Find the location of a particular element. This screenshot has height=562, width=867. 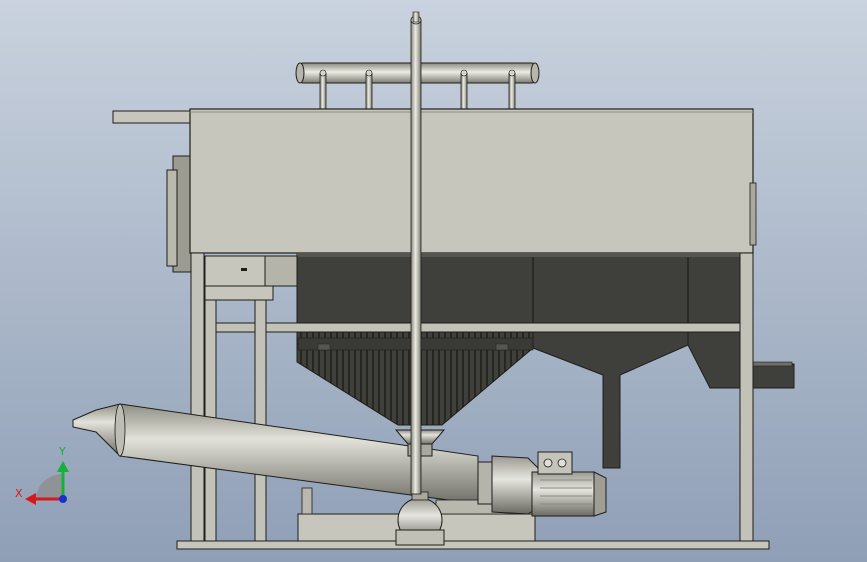

base-plate is located at coordinates (473, 545).